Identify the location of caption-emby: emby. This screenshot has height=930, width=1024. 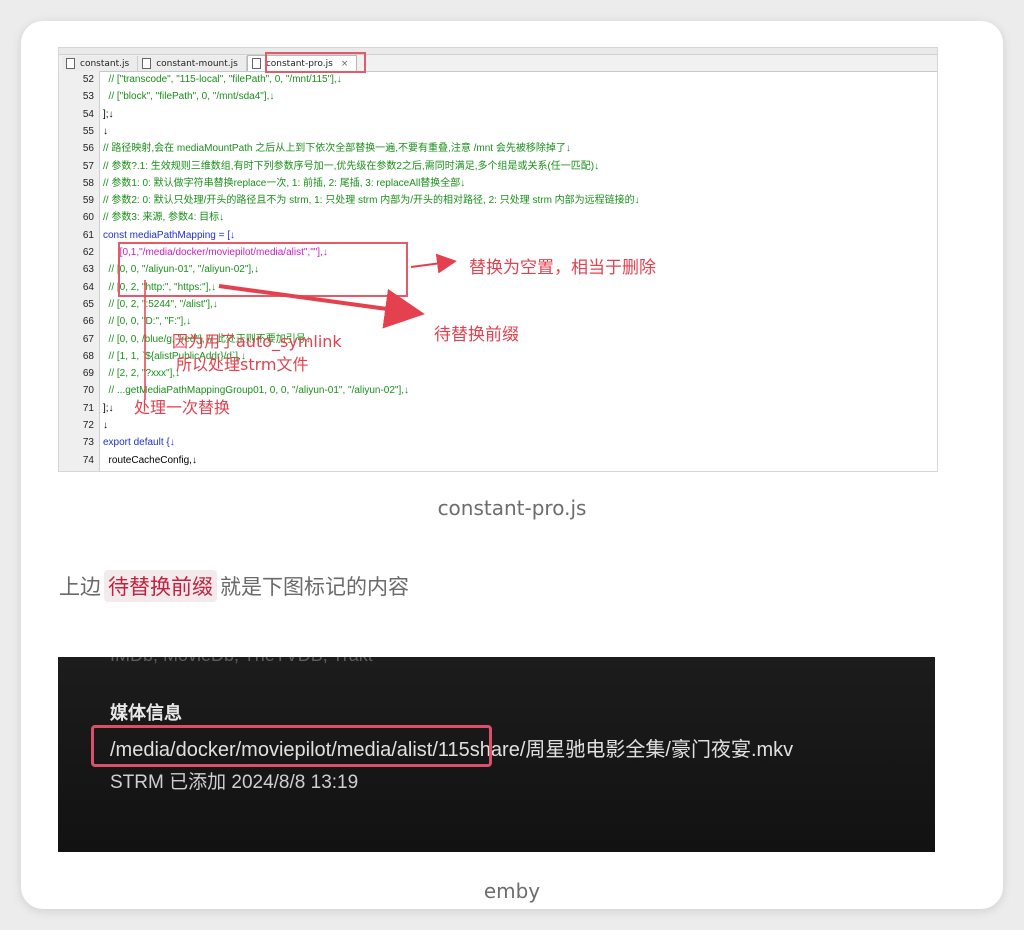
(512, 891).